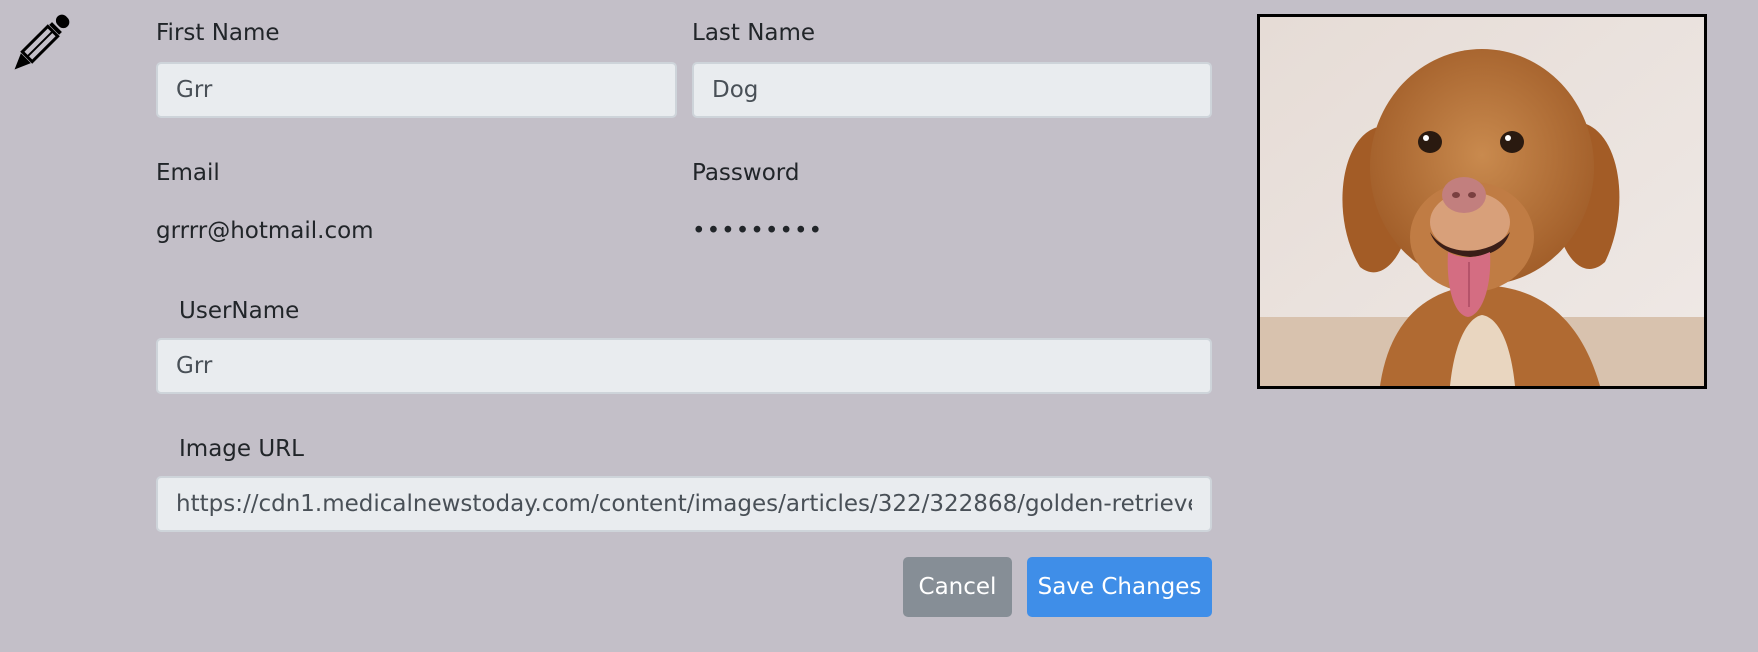 The width and height of the screenshot is (1758, 652). I want to click on first-name-input, so click(416, 90).